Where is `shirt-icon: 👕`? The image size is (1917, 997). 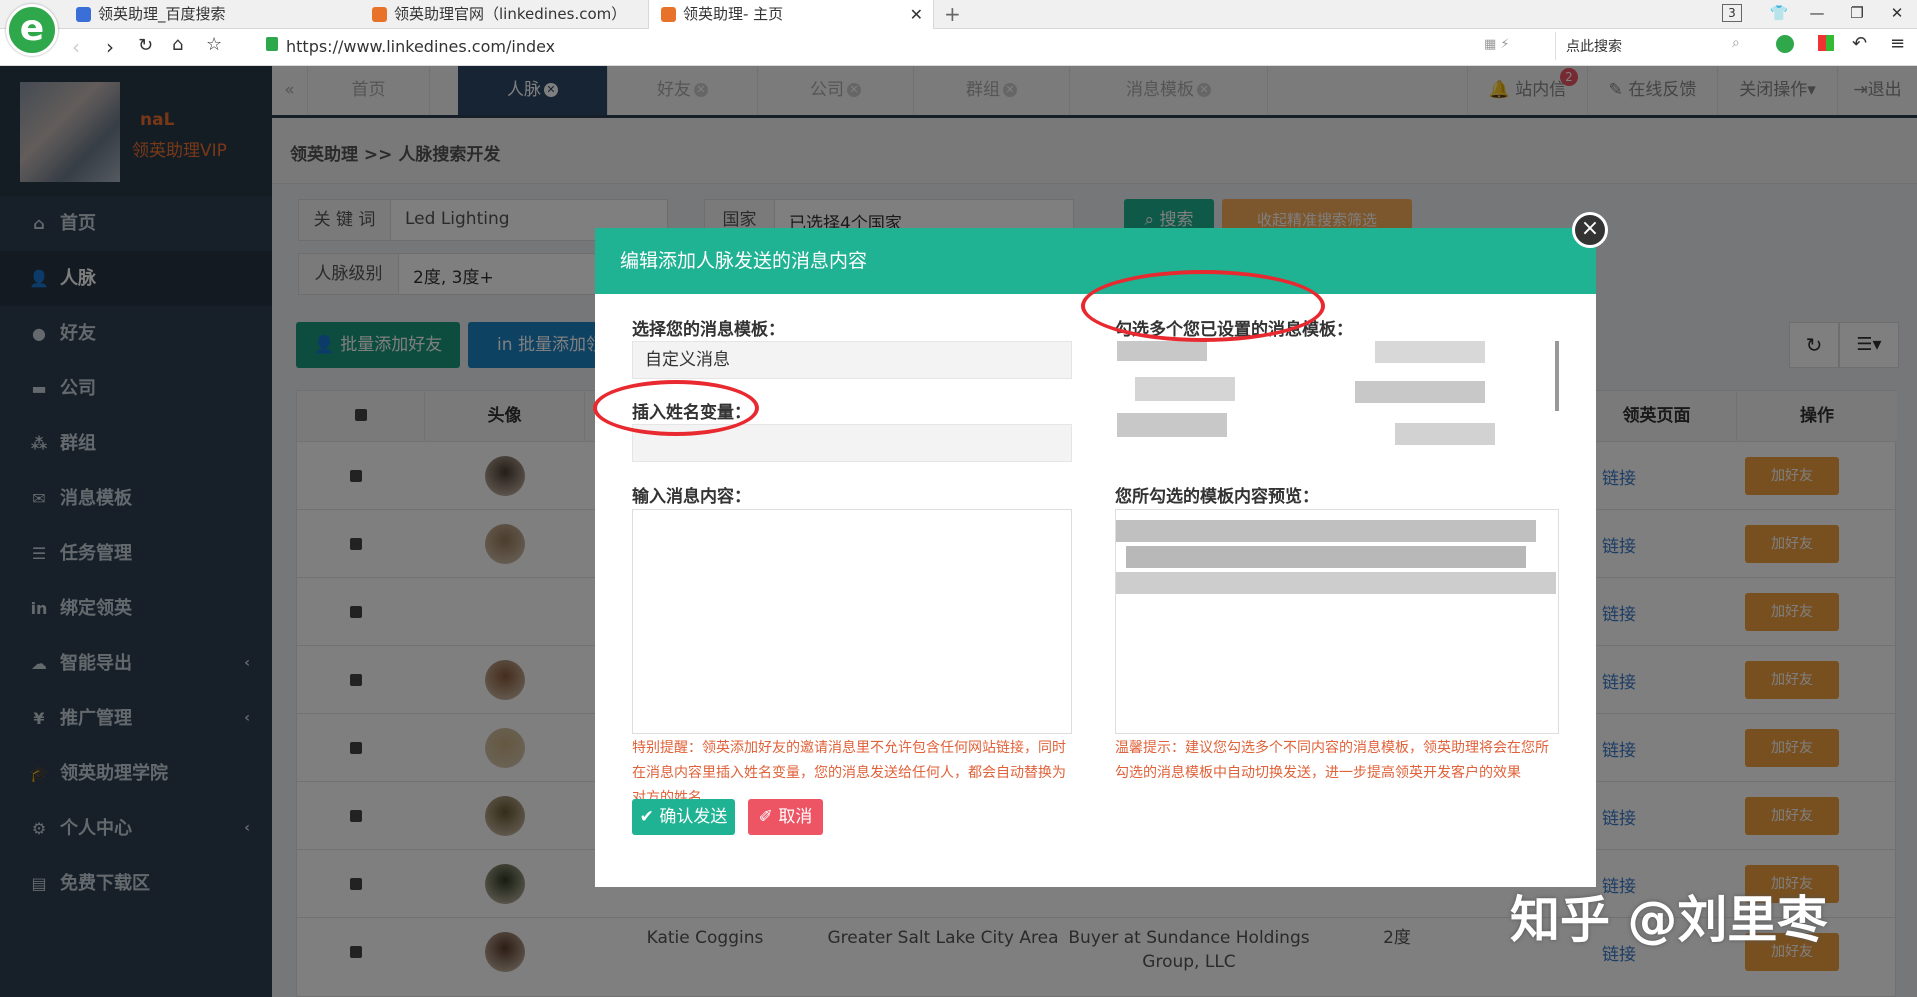 shirt-icon: 👕 is located at coordinates (1779, 14).